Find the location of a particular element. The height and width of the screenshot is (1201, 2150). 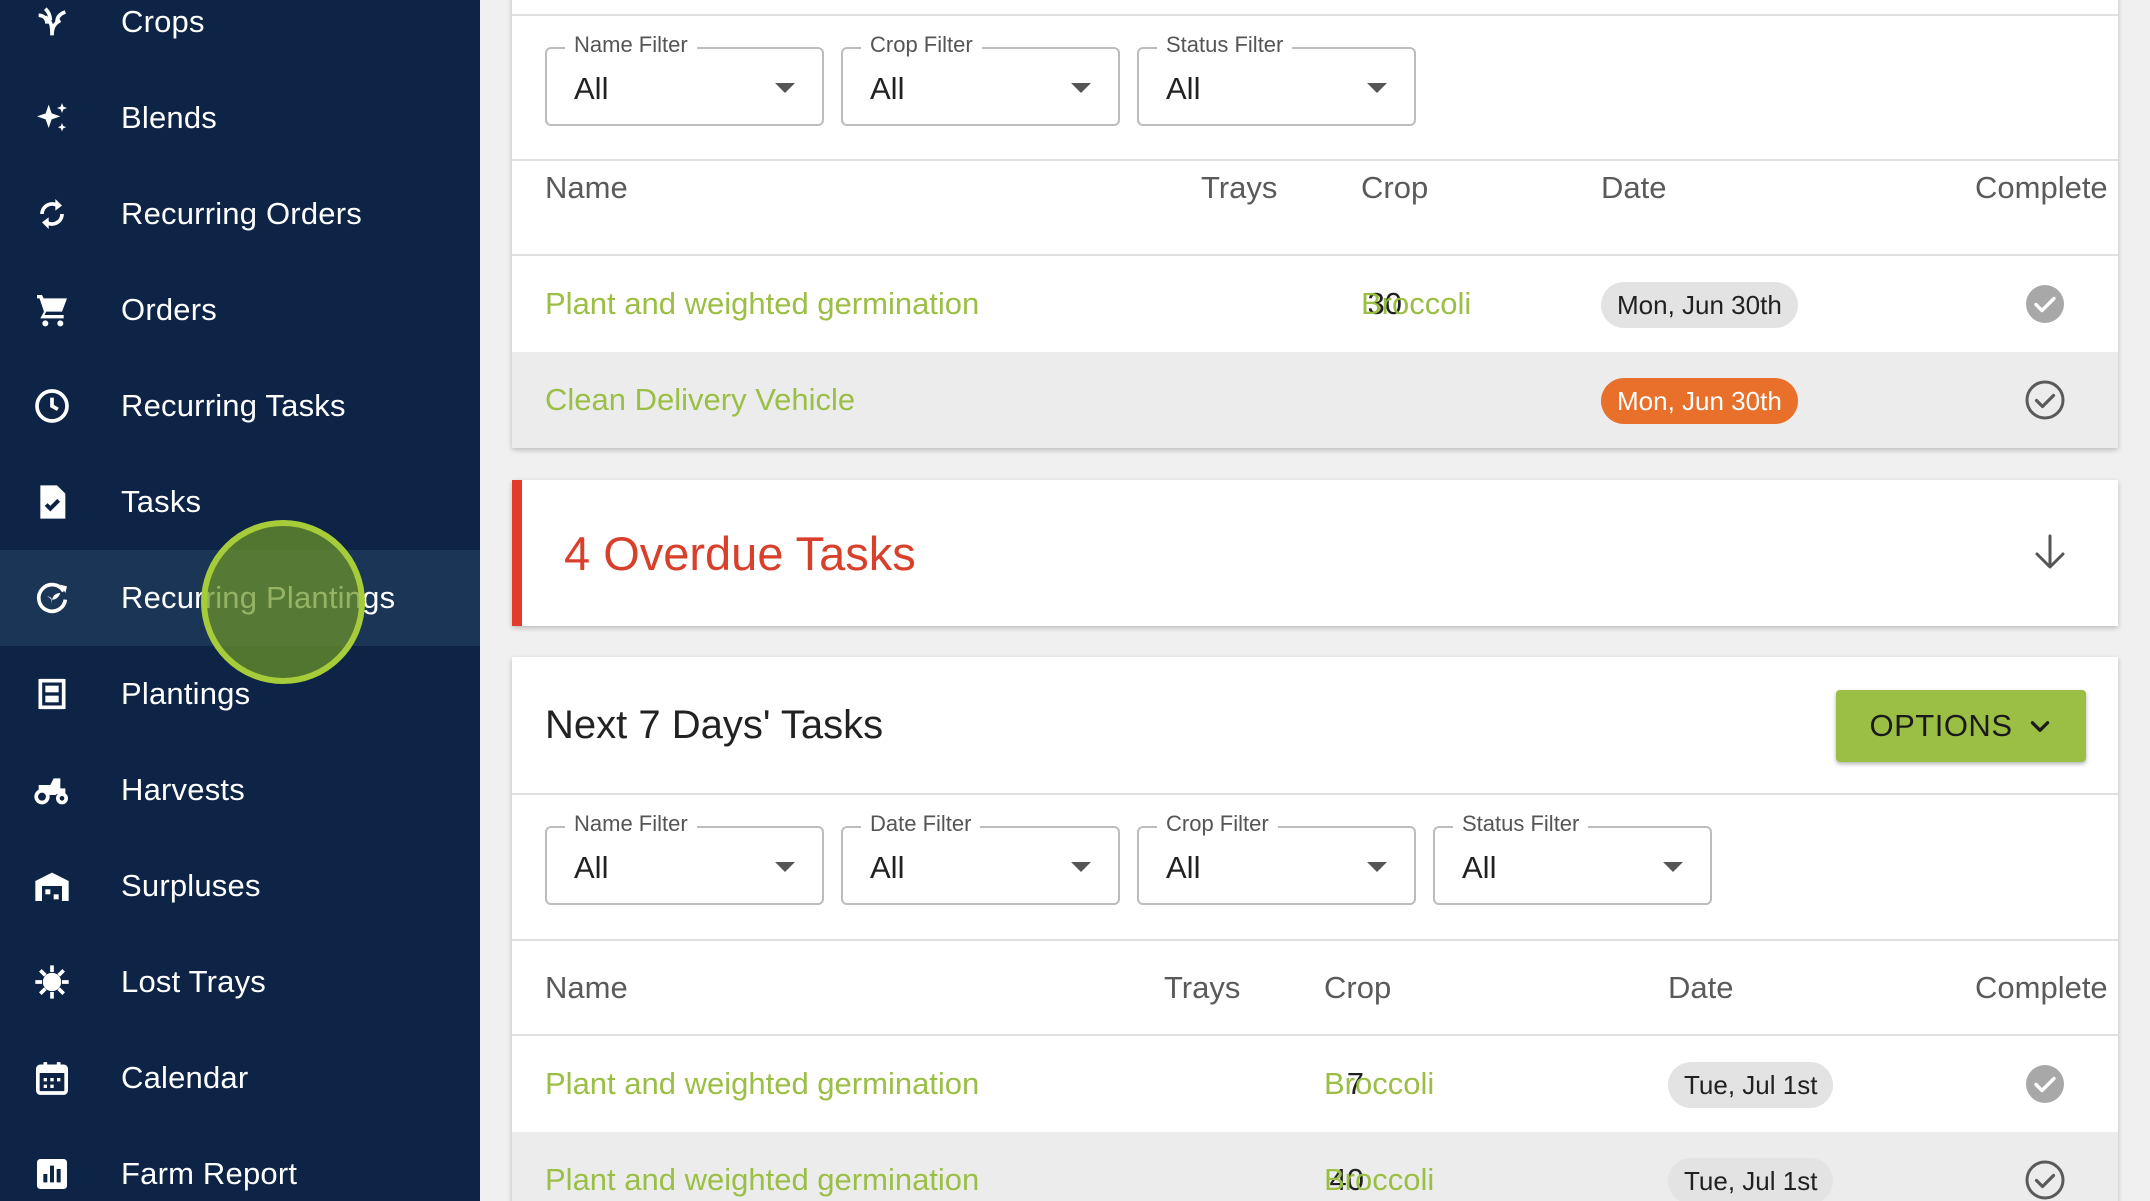

sidebar-item-recurring-plantings: Recurring Plantings is located at coordinates (240, 598).